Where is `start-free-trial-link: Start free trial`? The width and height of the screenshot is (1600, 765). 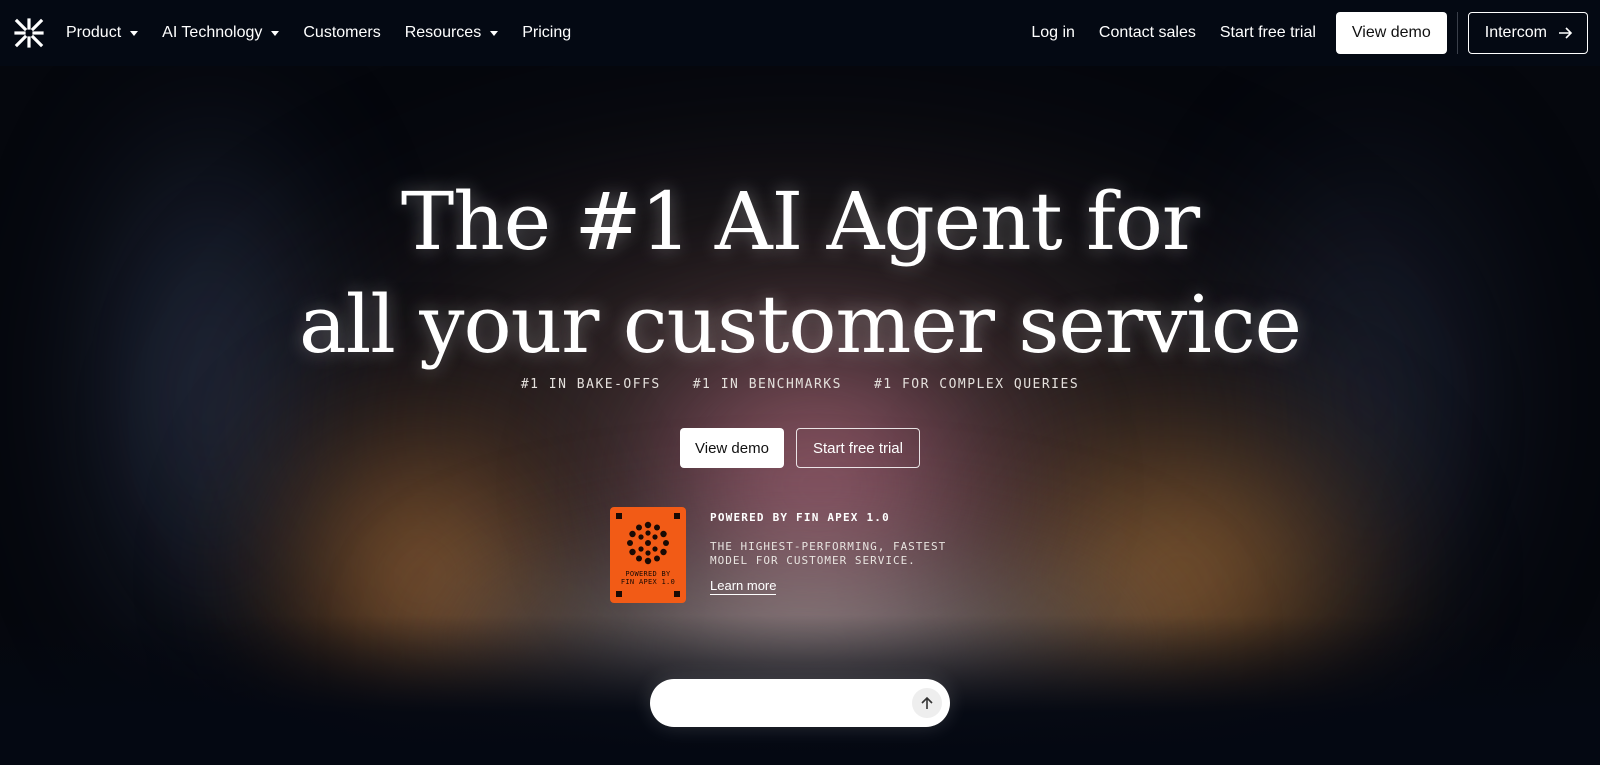 start-free-trial-link: Start free trial is located at coordinates (1268, 33).